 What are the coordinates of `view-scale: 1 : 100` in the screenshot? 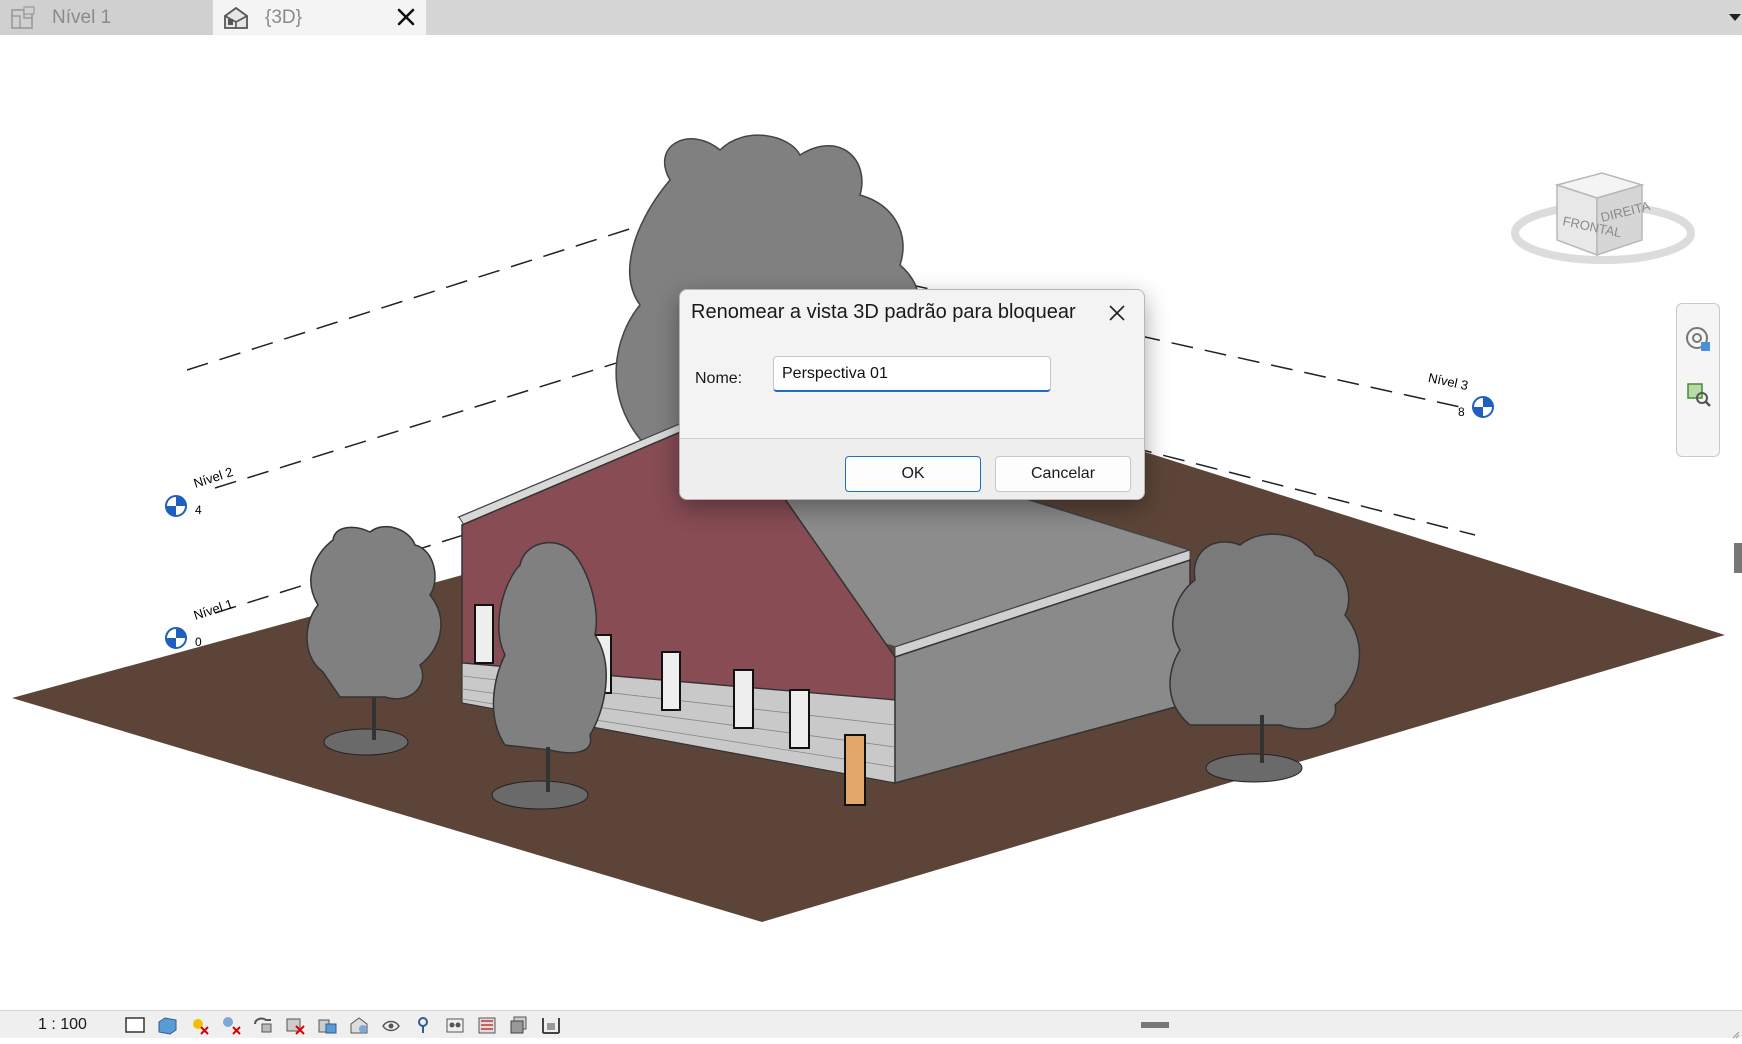 It's located at (62, 1025).